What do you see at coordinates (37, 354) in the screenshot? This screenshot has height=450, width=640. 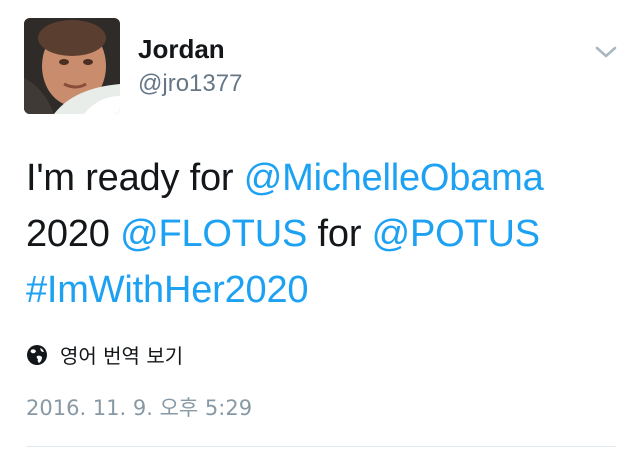 I see `globe-icon` at bounding box center [37, 354].